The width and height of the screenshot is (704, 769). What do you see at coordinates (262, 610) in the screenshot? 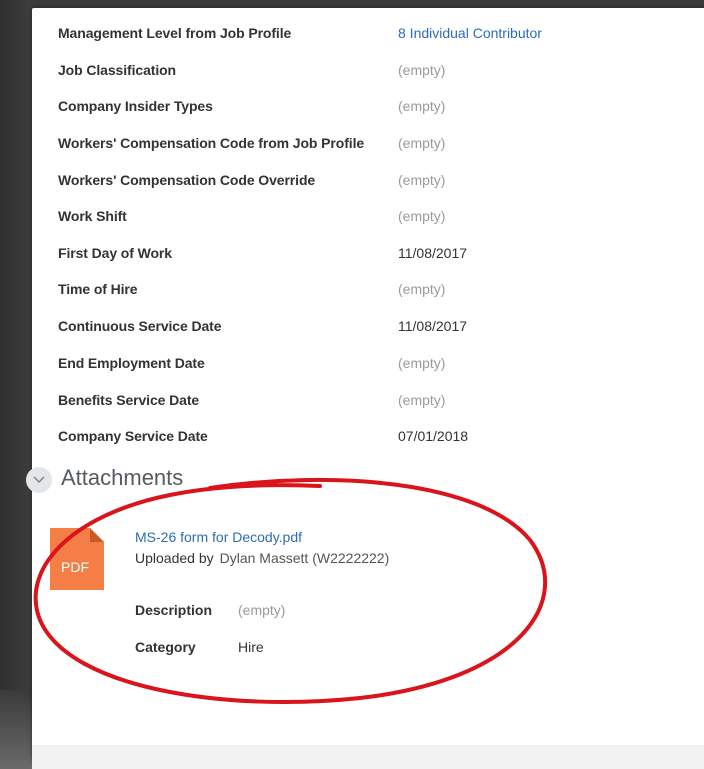
I see `description-value: (empty)` at bounding box center [262, 610].